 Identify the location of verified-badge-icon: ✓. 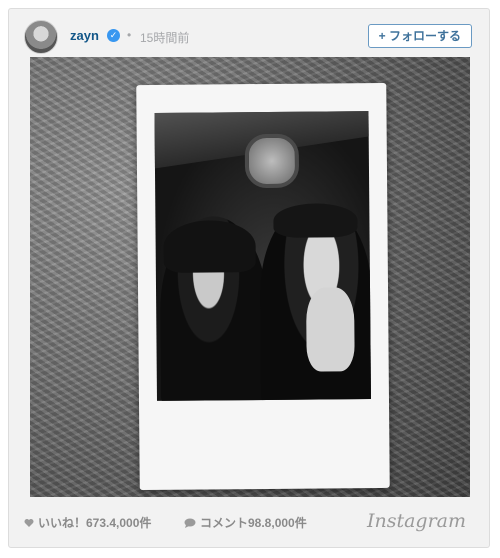
(113, 35).